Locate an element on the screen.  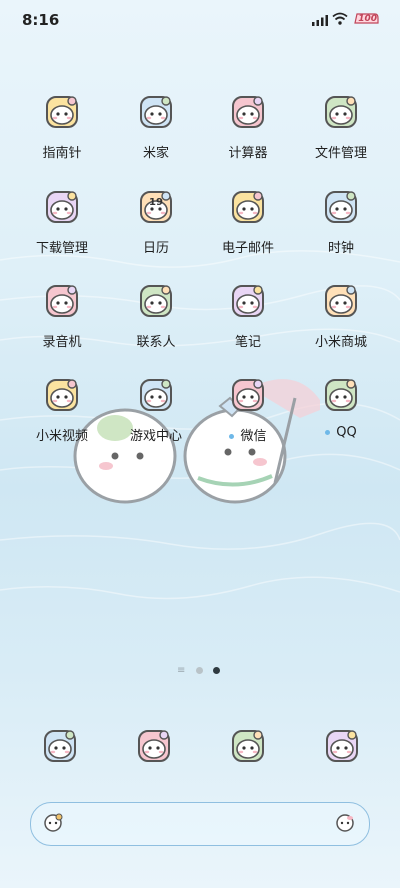
app-label: 下载管理 is located at coordinates (61, 248).